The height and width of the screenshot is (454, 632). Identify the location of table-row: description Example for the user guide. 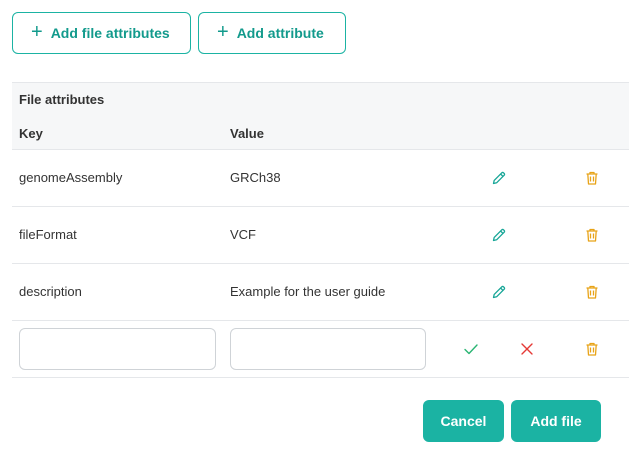
(320, 292).